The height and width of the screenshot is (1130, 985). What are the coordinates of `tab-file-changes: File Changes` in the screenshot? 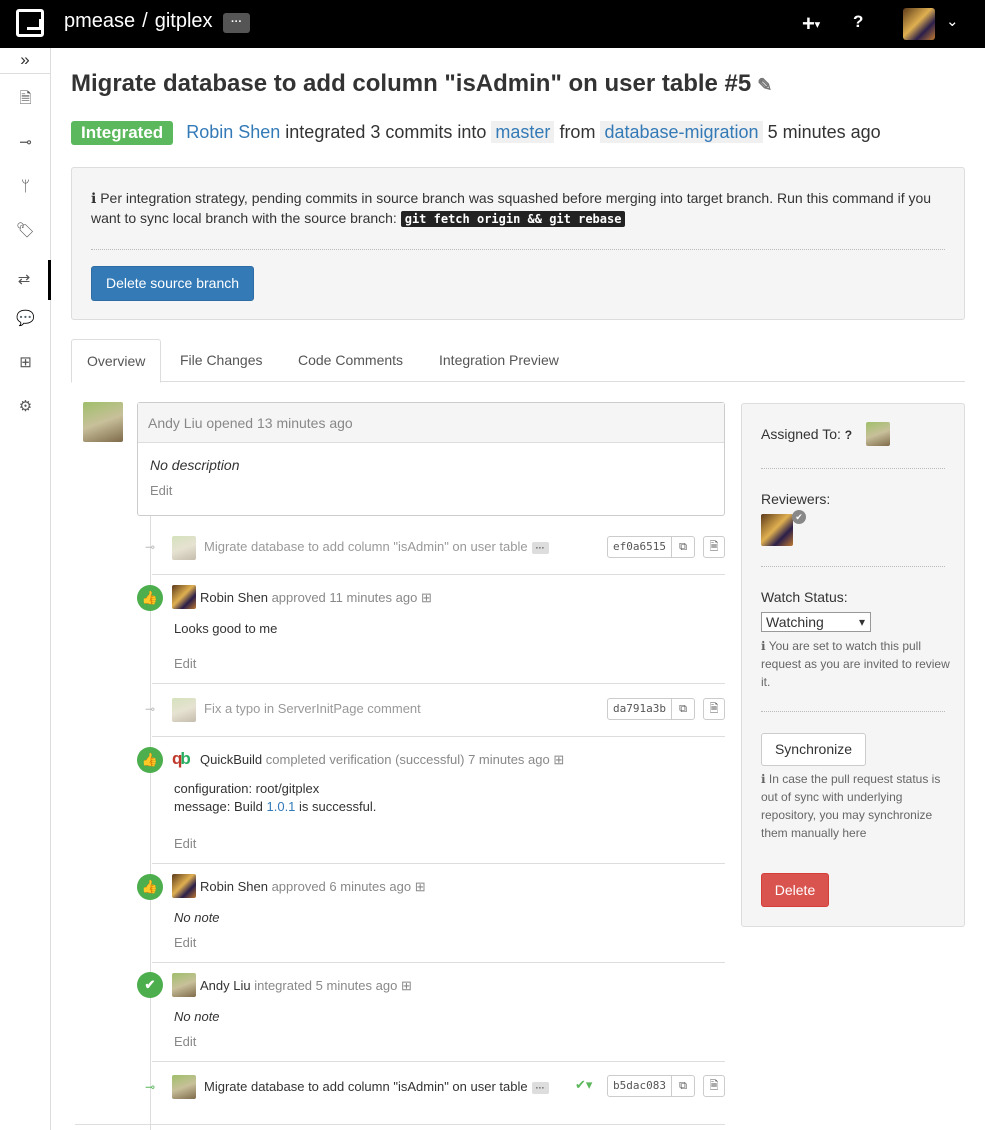 It's located at (221, 360).